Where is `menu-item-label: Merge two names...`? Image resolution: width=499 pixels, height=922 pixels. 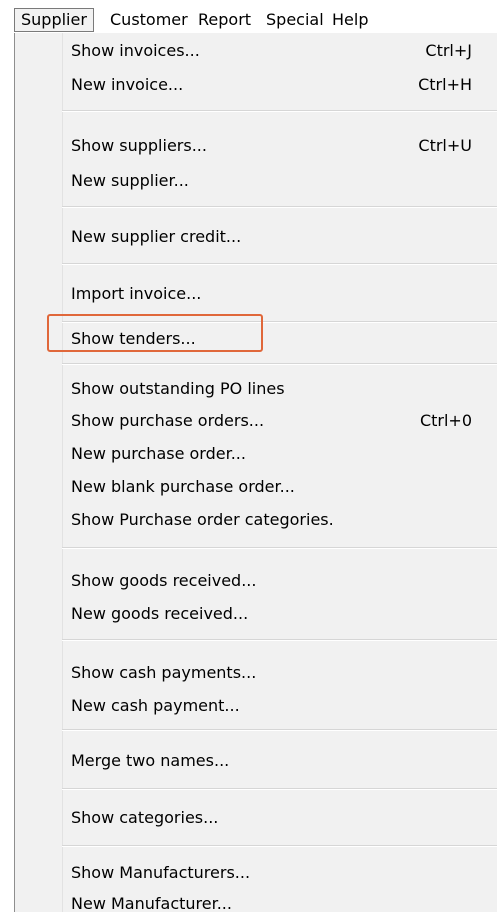 menu-item-label: Merge two names... is located at coordinates (150, 760).